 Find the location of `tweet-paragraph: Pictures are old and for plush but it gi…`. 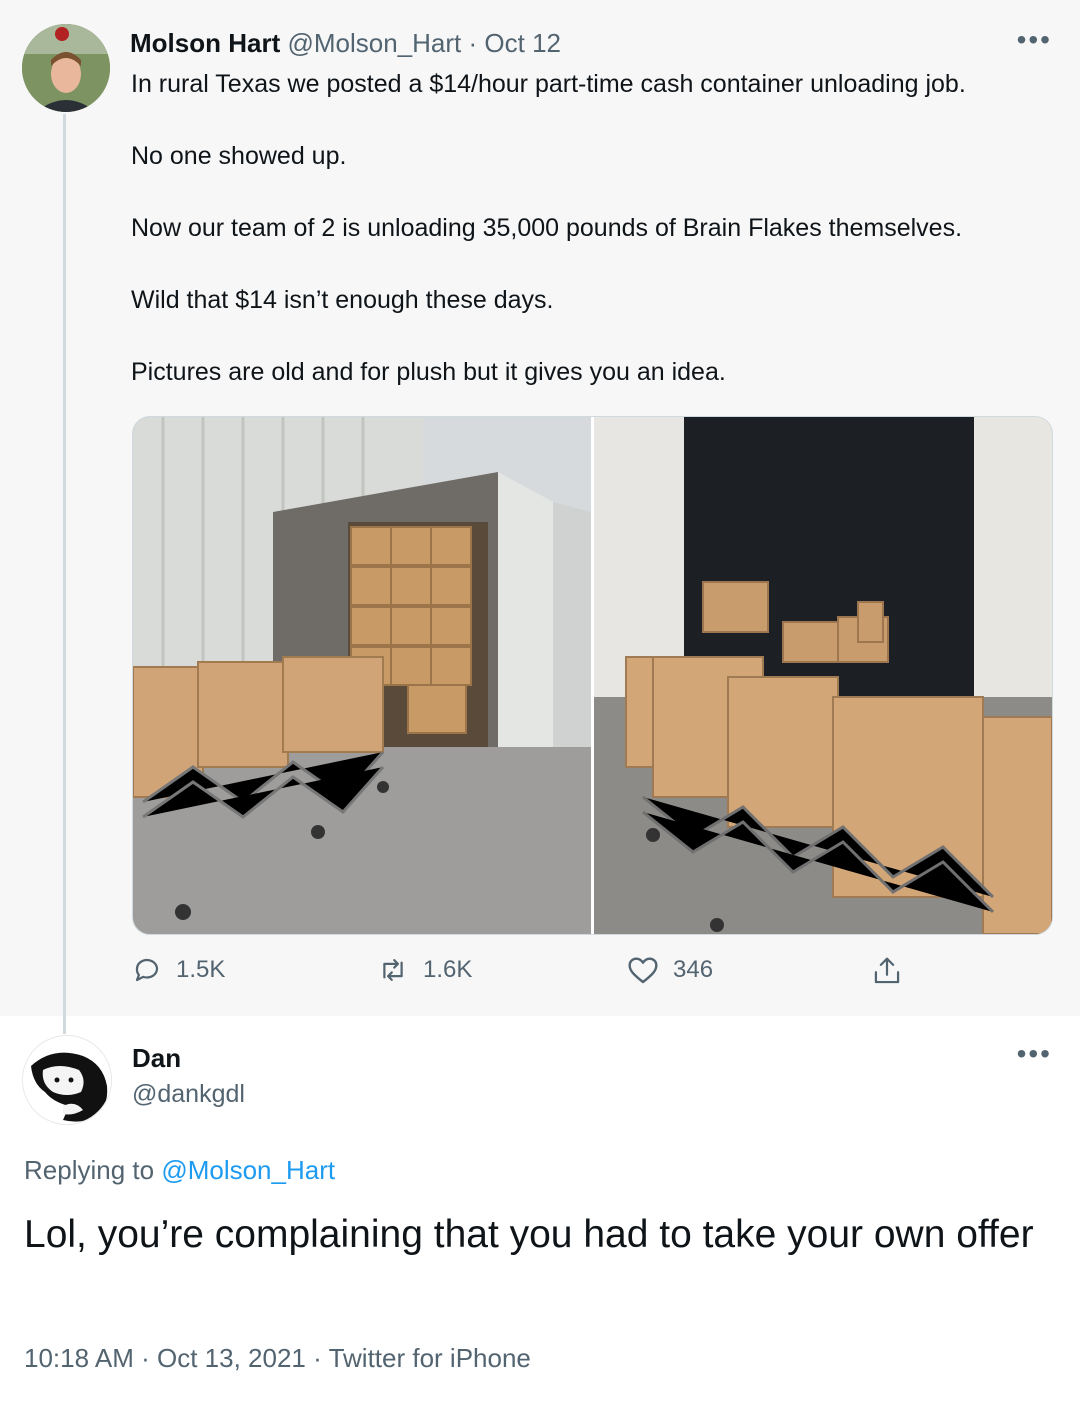

tweet-paragraph: Pictures are old and for plush but it gi… is located at coordinates (428, 372).